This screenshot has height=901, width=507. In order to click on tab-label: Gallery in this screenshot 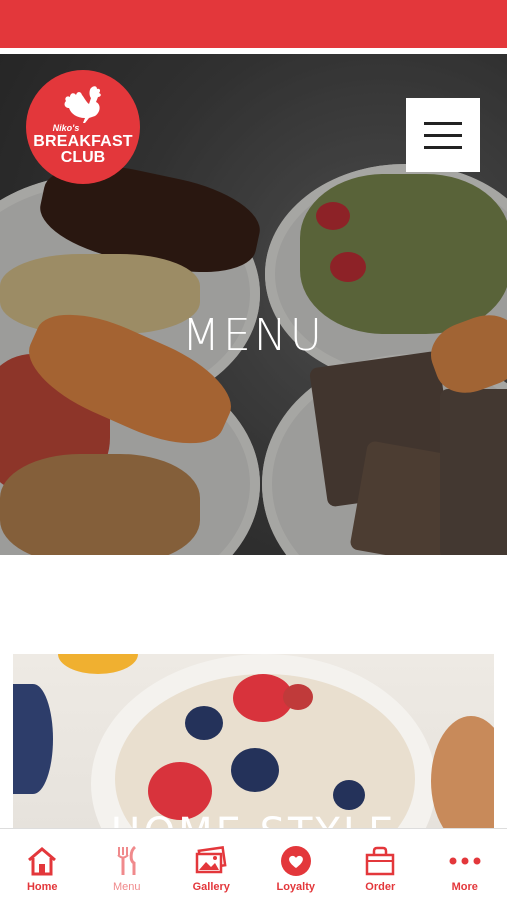, I will do `click(211, 887)`.